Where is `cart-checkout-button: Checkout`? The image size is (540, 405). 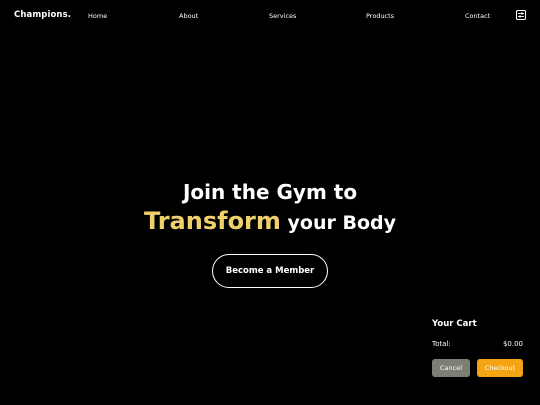 cart-checkout-button: Checkout is located at coordinates (500, 368).